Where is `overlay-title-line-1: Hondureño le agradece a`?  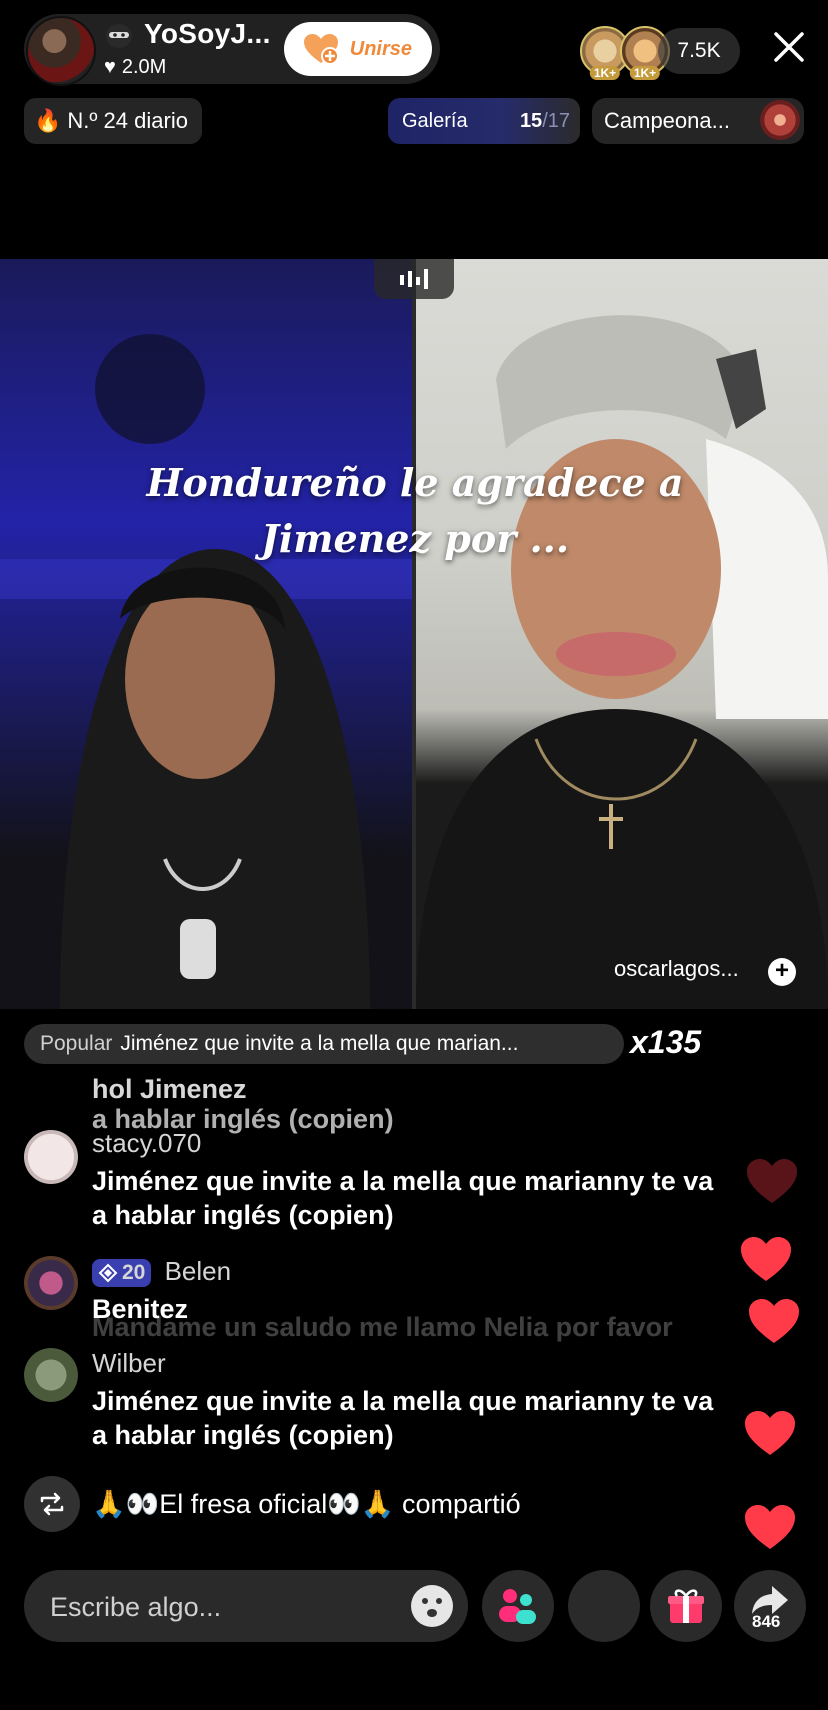 overlay-title-line-1: Hondureño le agradece a is located at coordinates (415, 482).